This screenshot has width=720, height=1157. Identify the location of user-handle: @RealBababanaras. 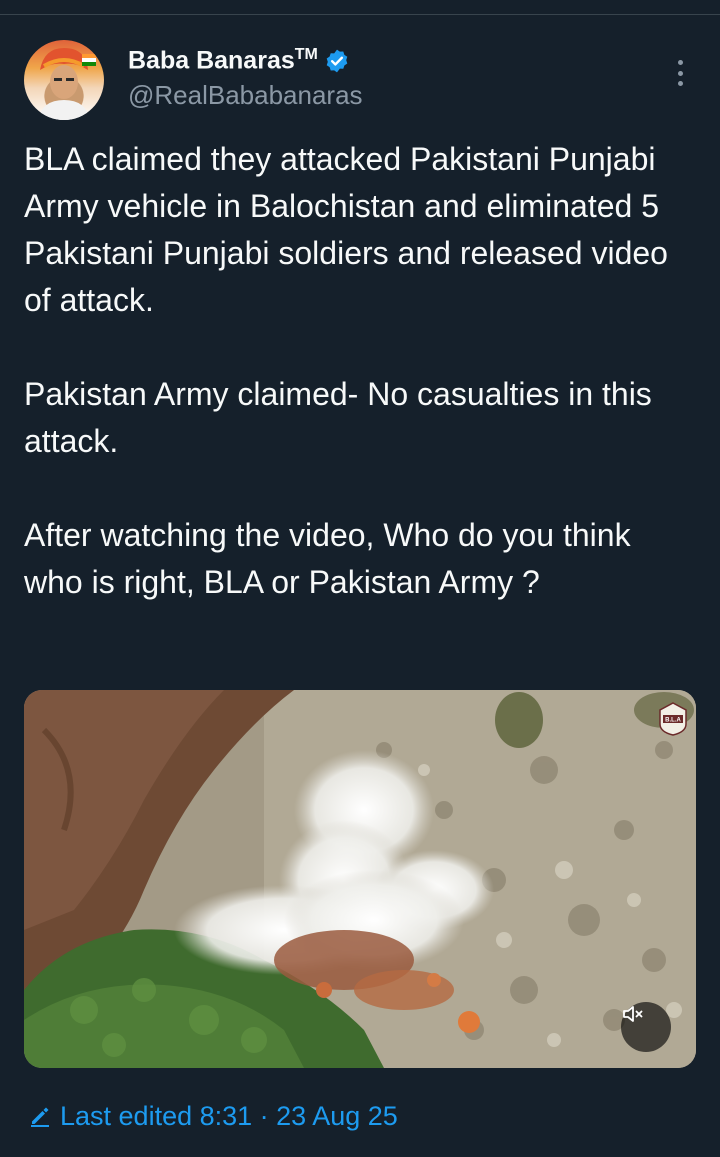
(245, 95).